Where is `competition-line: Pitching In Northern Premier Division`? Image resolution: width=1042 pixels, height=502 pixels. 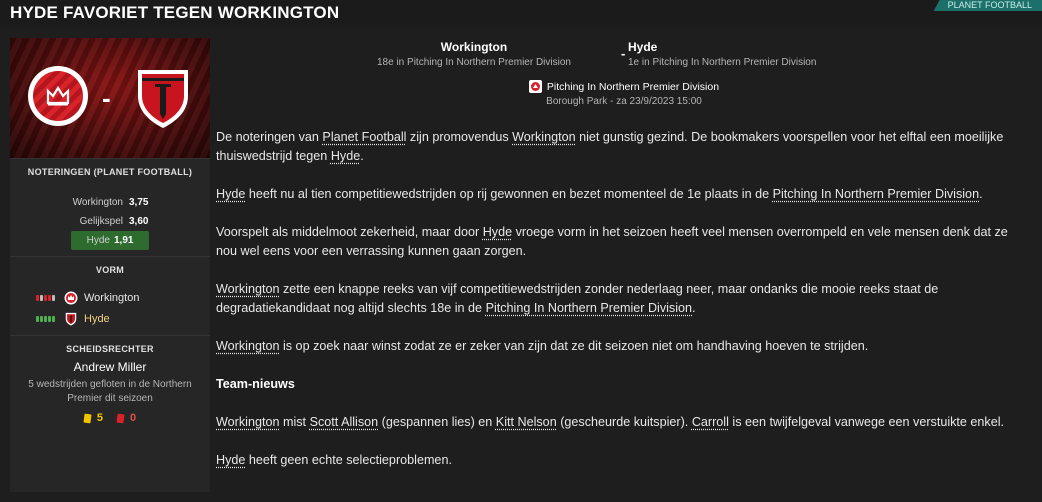 competition-line: Pitching In Northern Premier Division is located at coordinates (624, 86).